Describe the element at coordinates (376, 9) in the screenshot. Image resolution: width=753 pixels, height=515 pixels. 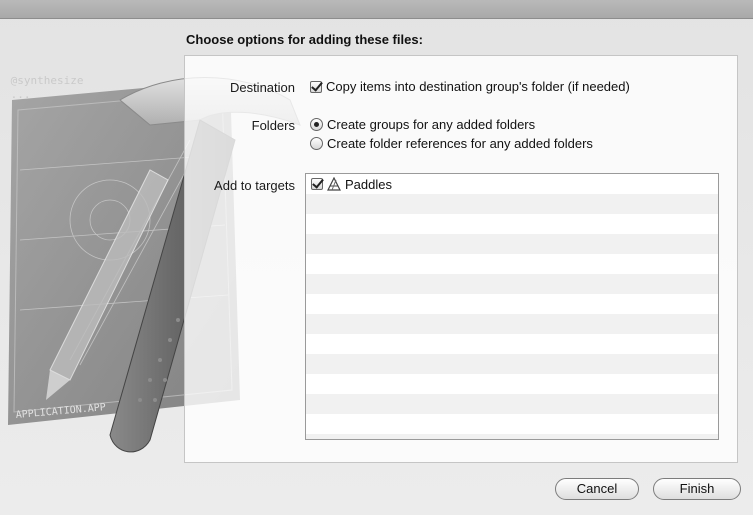
I see `window-title-bar` at that location.